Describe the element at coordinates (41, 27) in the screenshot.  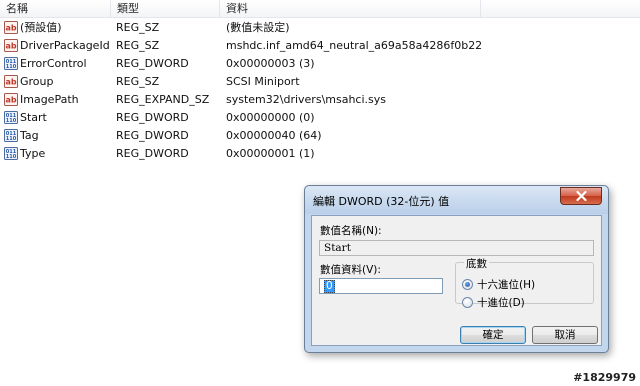
I see `value-name: (預設值)` at that location.